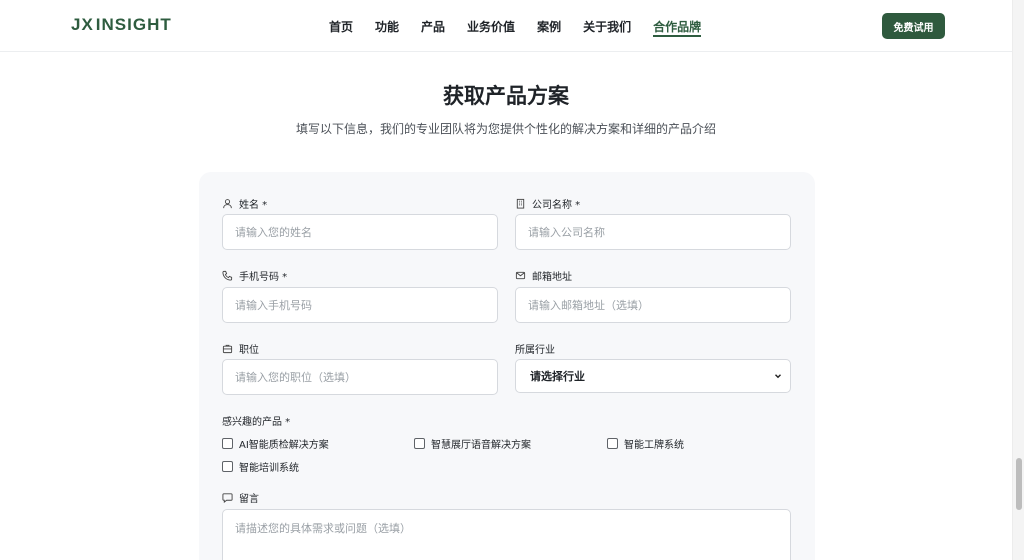 Image resolution: width=1024 pixels, height=560 pixels. I want to click on product-option-ai-qc: AI智能质检解决方案, so click(275, 443).